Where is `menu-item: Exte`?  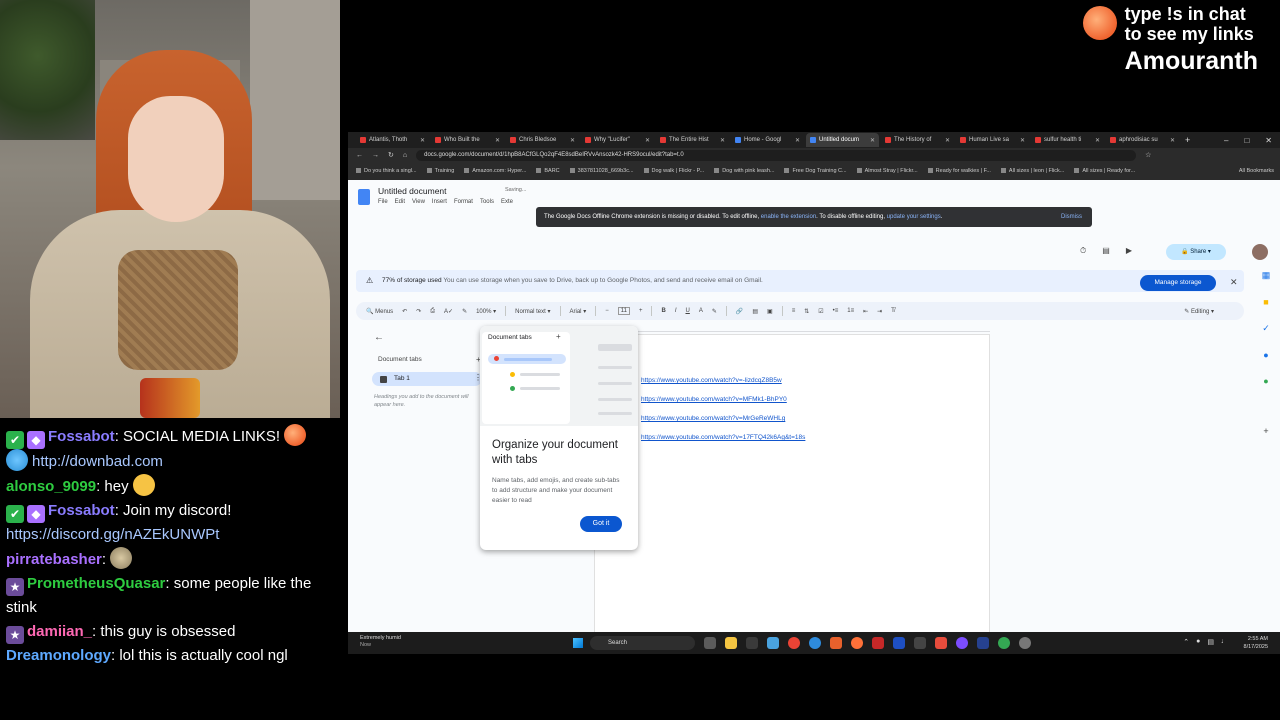 menu-item: Exte is located at coordinates (507, 202).